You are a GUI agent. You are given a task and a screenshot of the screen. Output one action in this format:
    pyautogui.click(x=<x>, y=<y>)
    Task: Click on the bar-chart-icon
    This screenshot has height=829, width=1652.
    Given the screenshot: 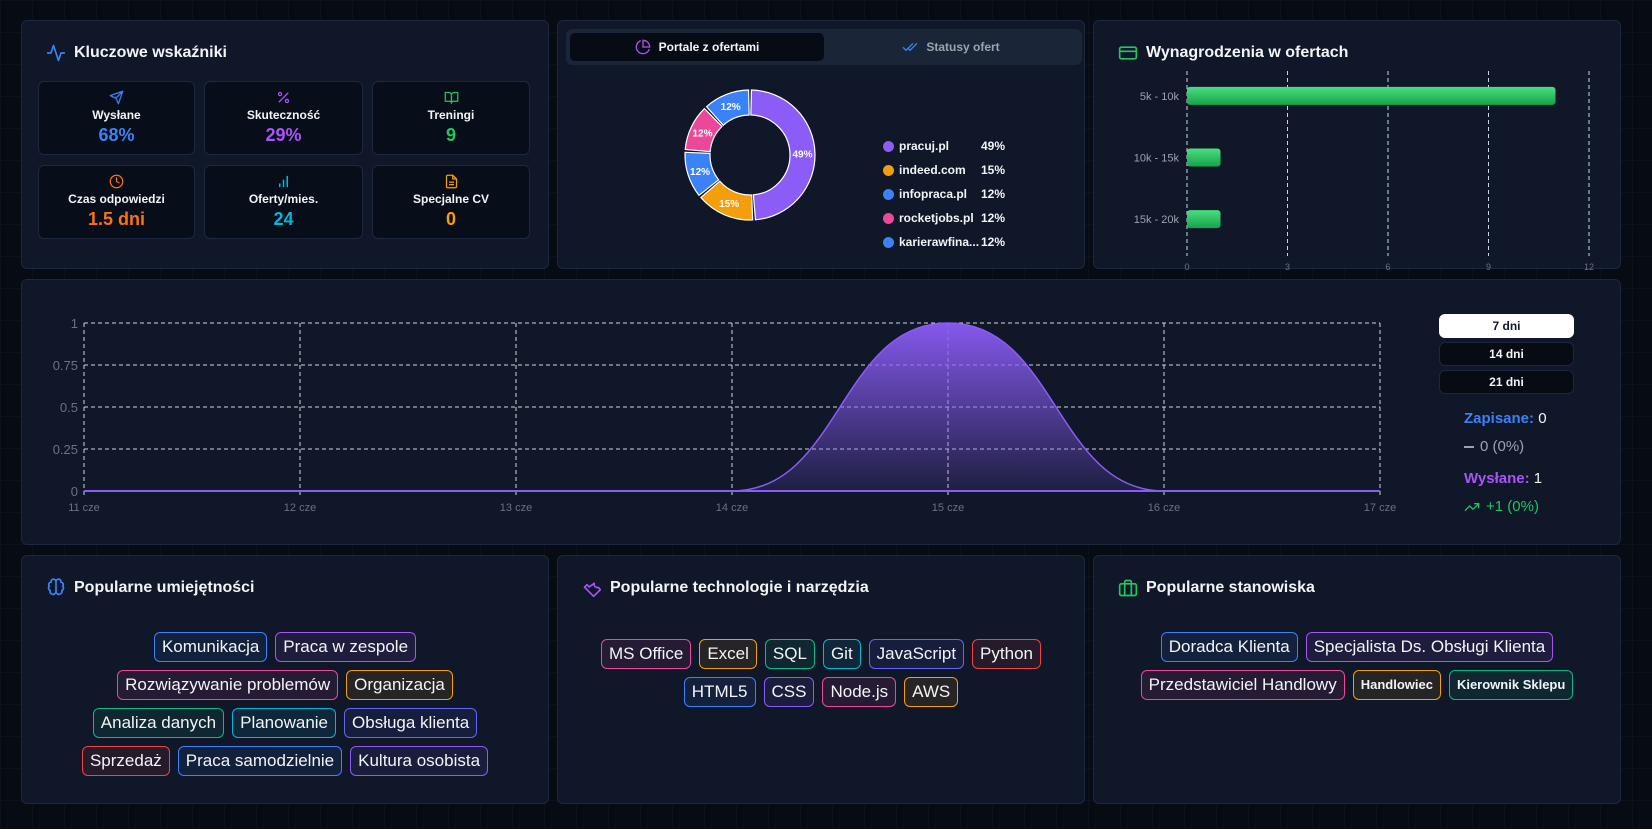 What is the action you would take?
    pyautogui.click(x=283, y=181)
    